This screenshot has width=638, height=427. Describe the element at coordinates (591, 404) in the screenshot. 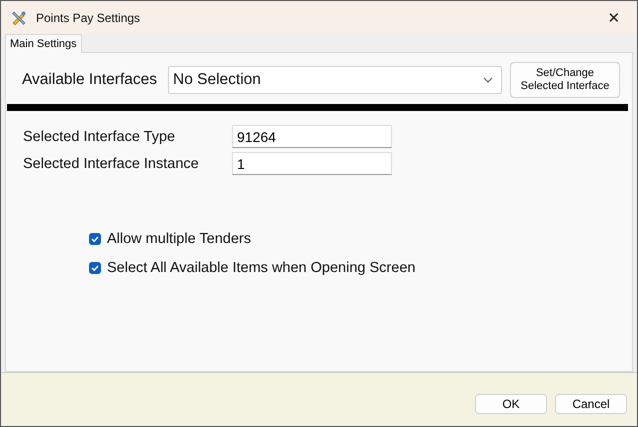

I see `dialog-button: Cancel` at that location.